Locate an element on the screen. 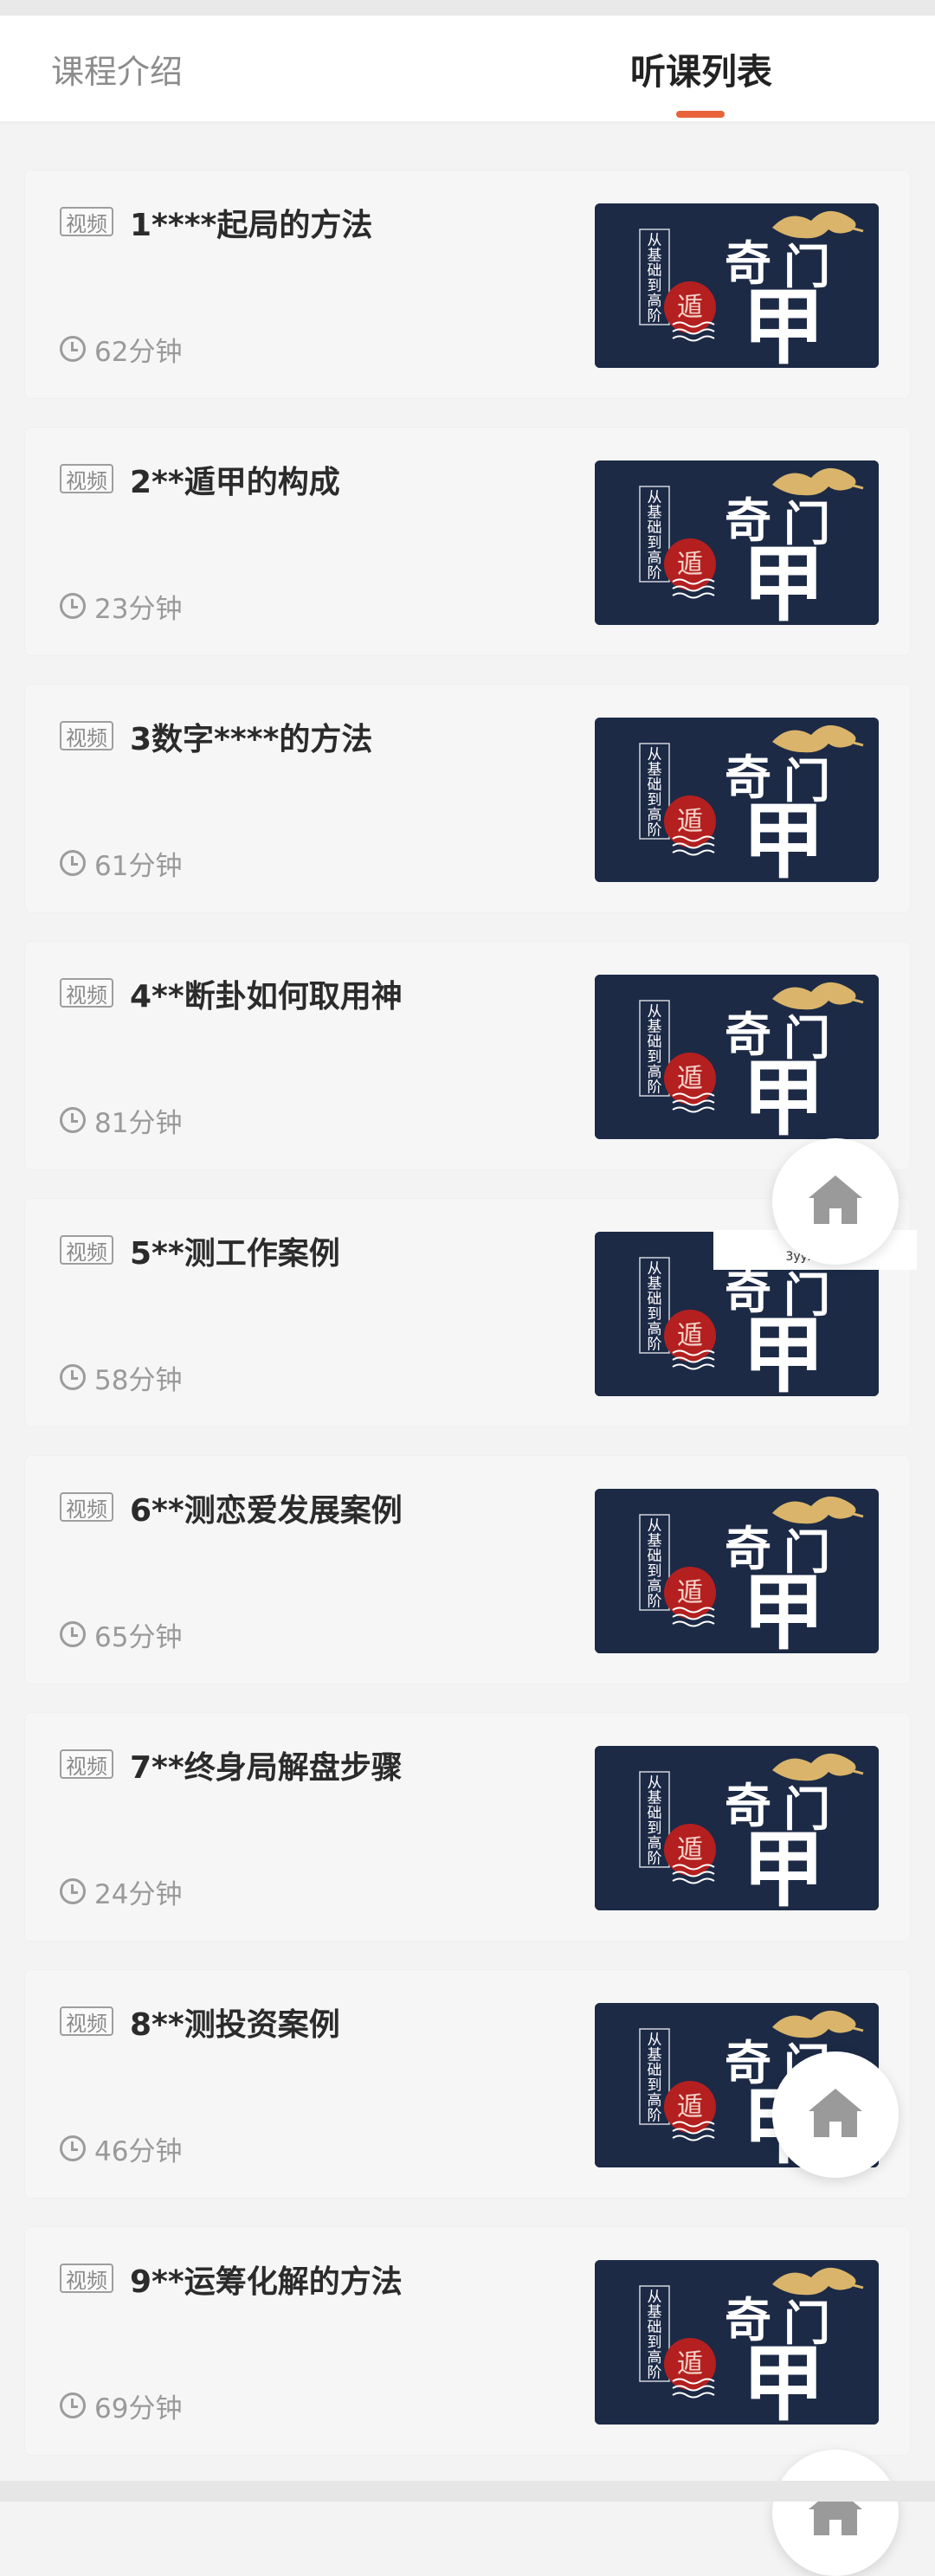 This screenshot has width=935, height=2576. status-strip is located at coordinates (467, 8).